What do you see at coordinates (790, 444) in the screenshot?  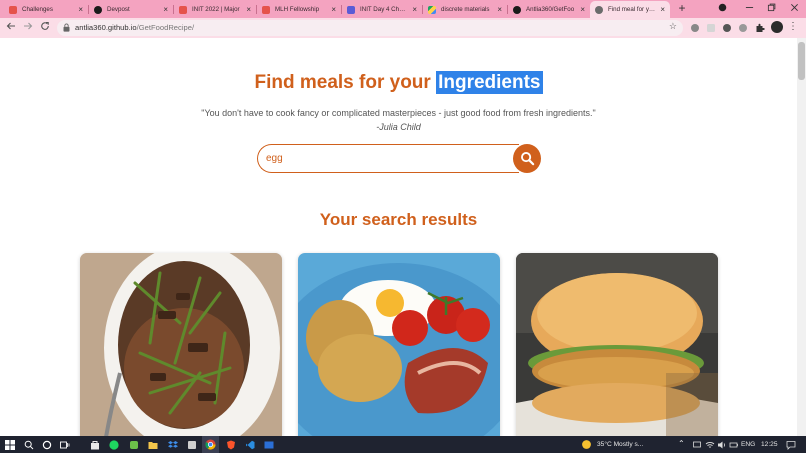 I see `notification-icon` at bounding box center [790, 444].